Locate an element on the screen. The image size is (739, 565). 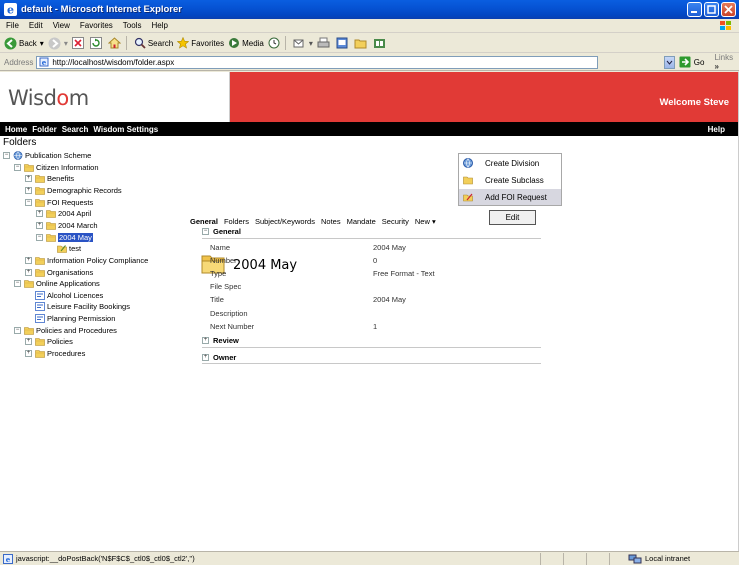
menu-file: File is located at coordinates (12, 25).